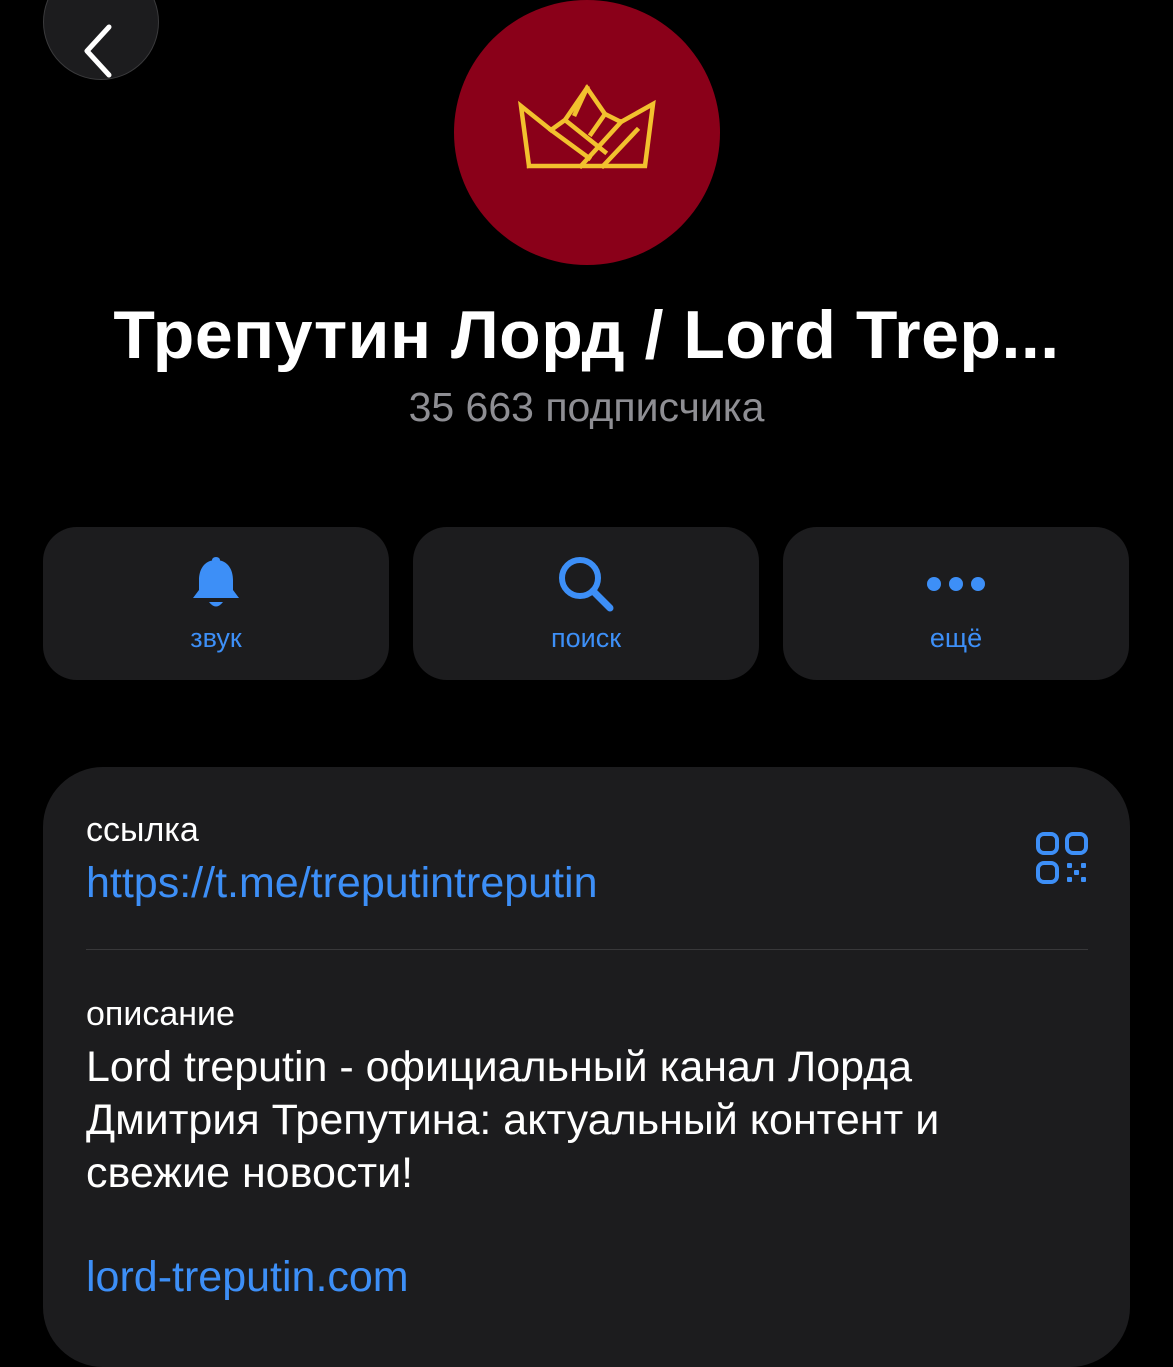  What do you see at coordinates (216, 582) in the screenshot?
I see `bell-icon` at bounding box center [216, 582].